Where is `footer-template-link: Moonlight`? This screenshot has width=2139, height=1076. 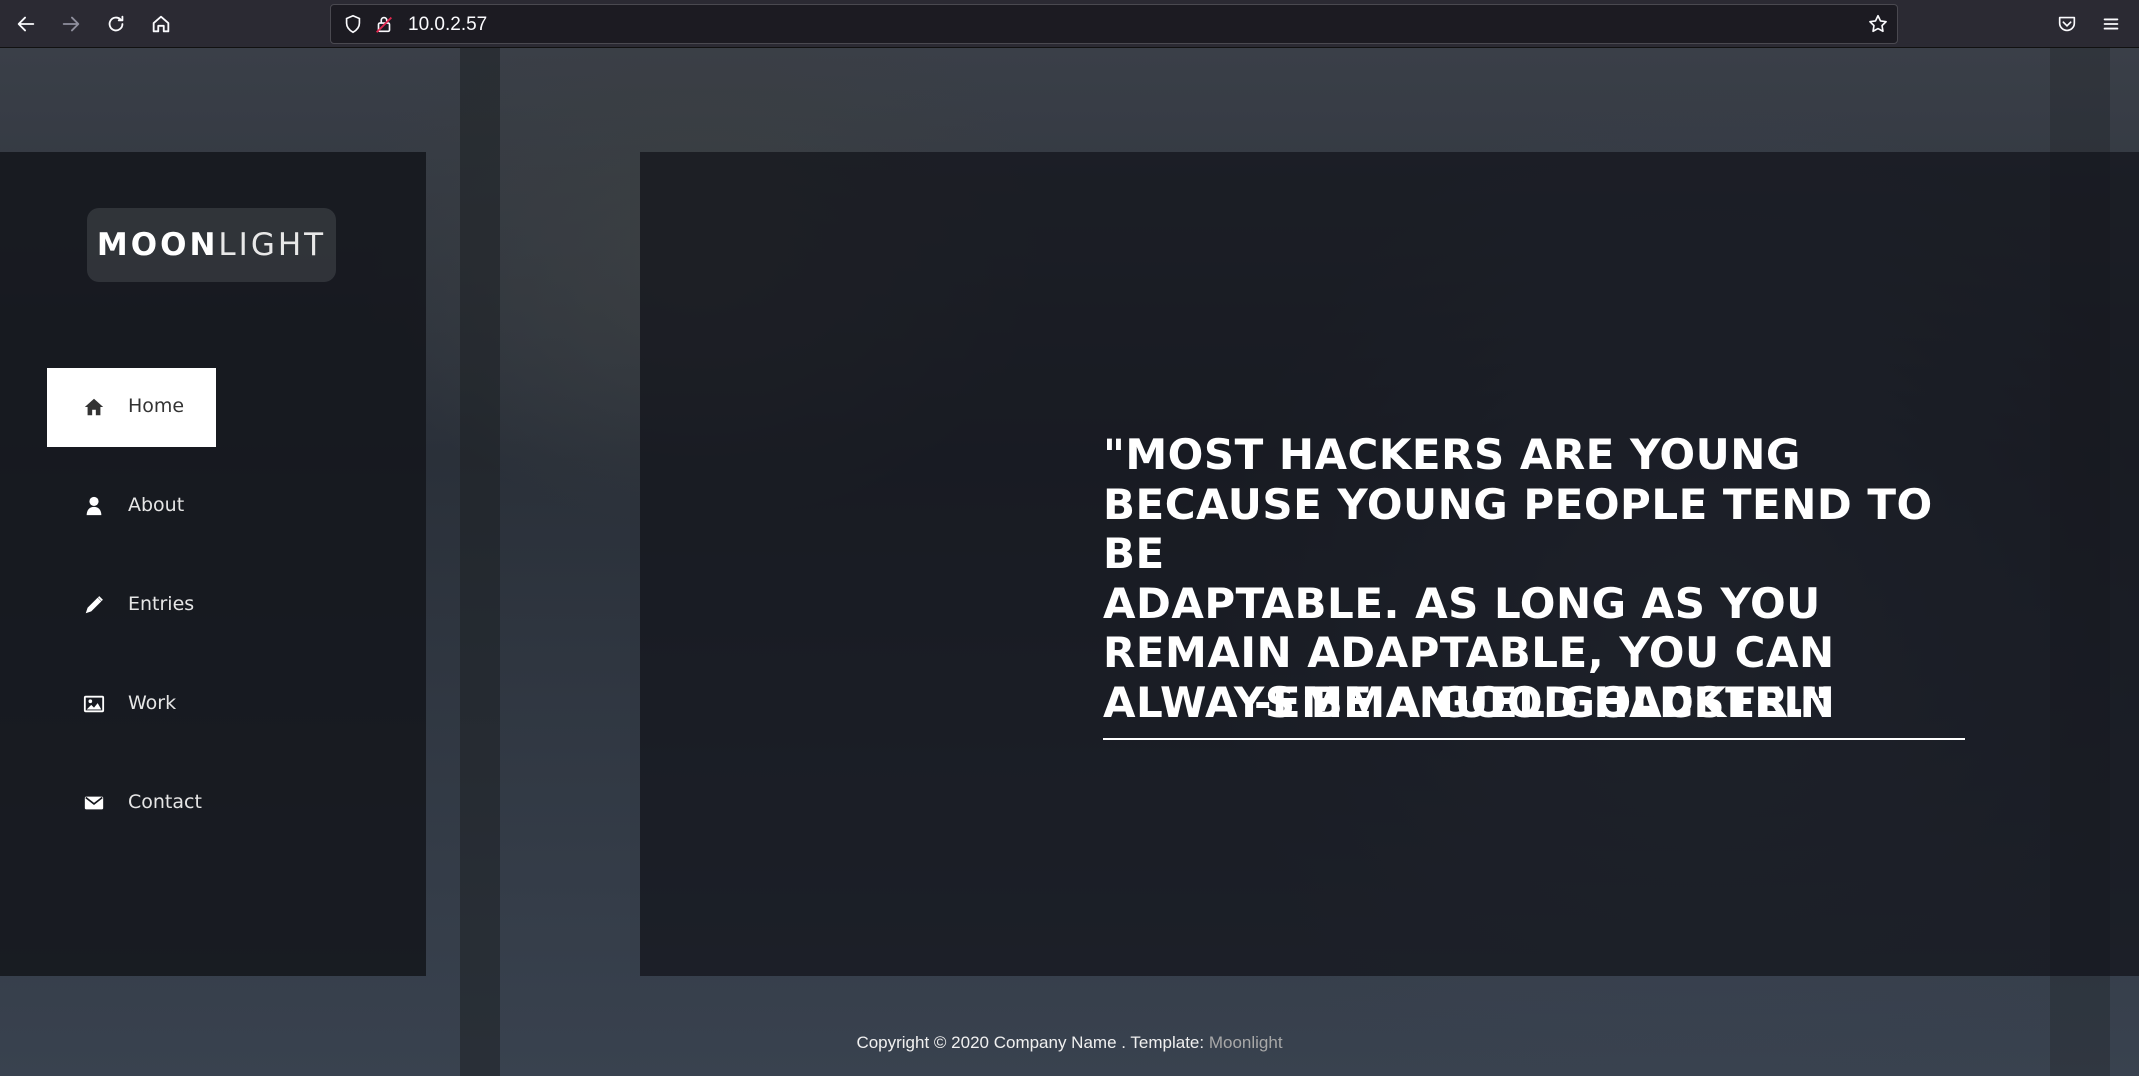
footer-template-link: Moonlight is located at coordinates (1246, 1042).